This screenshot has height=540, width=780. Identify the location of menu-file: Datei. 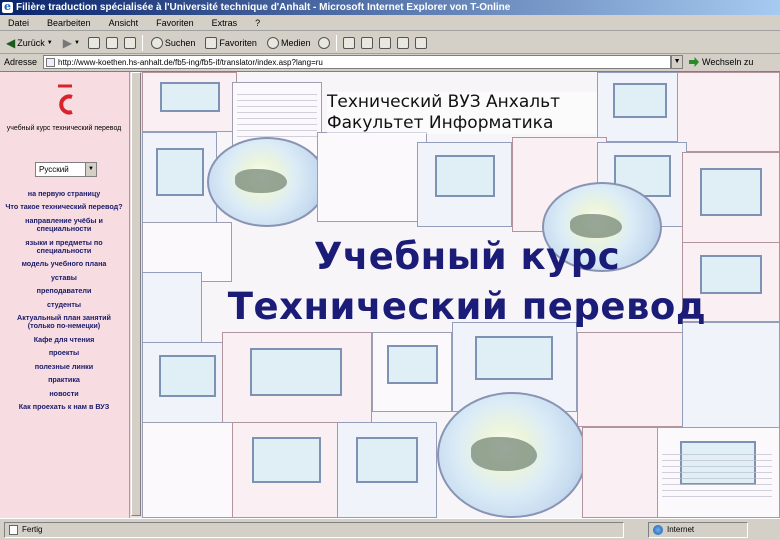
(18, 23).